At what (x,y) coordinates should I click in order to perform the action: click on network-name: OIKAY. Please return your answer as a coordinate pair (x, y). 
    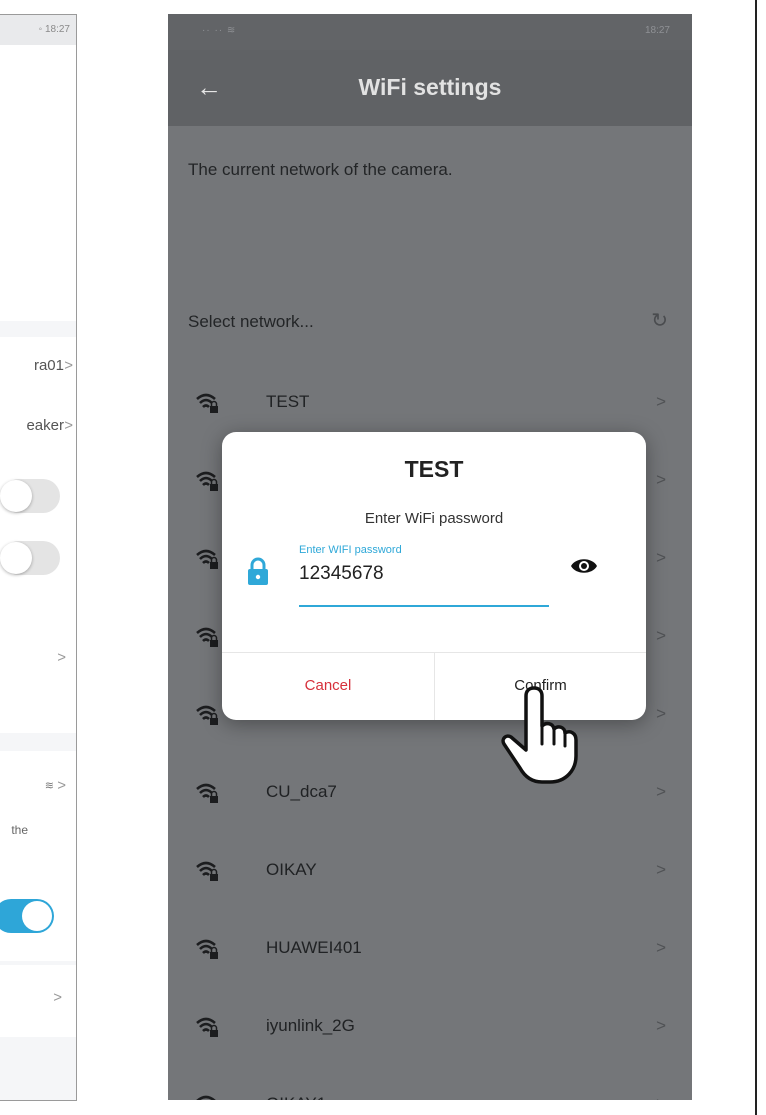
    Looking at the image, I should click on (291, 869).